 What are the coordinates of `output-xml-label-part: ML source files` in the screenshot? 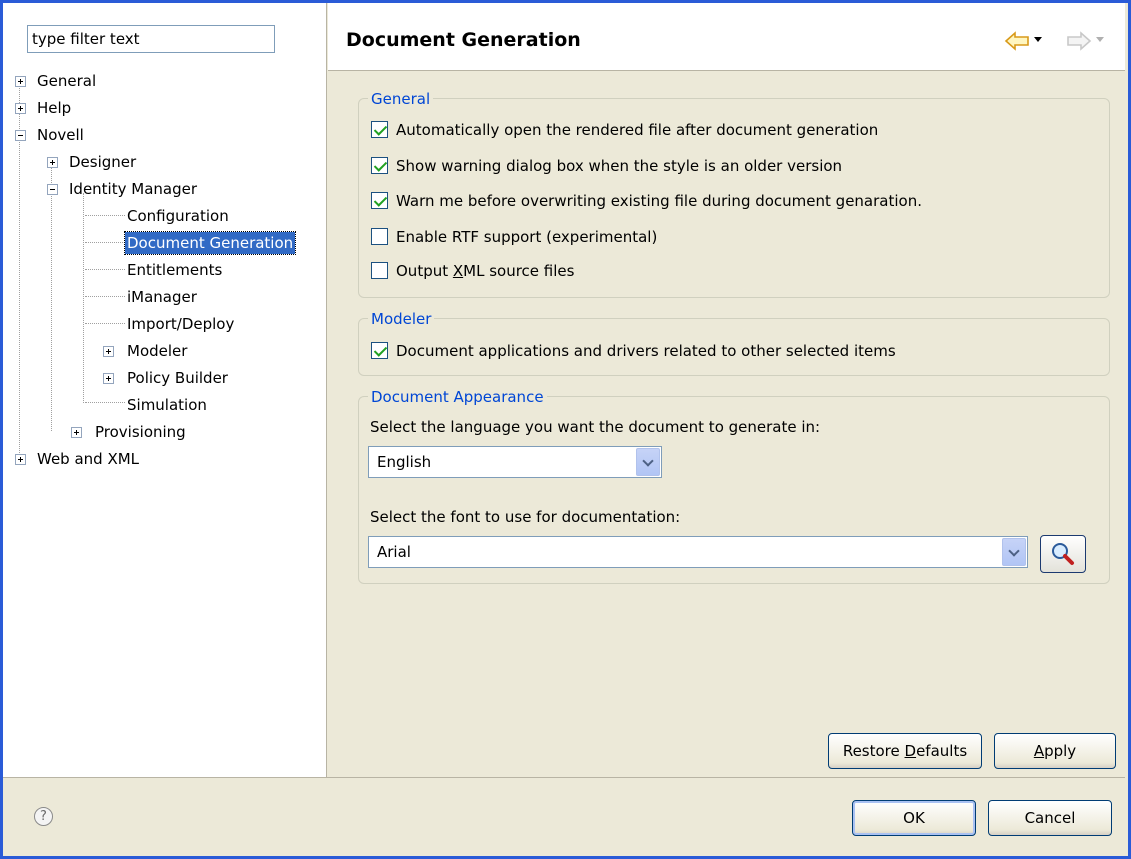 It's located at (519, 271).